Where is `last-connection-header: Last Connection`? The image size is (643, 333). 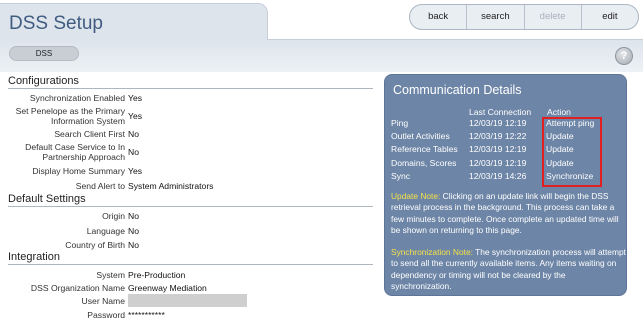
last-connection-header: Last Connection is located at coordinates (500, 112).